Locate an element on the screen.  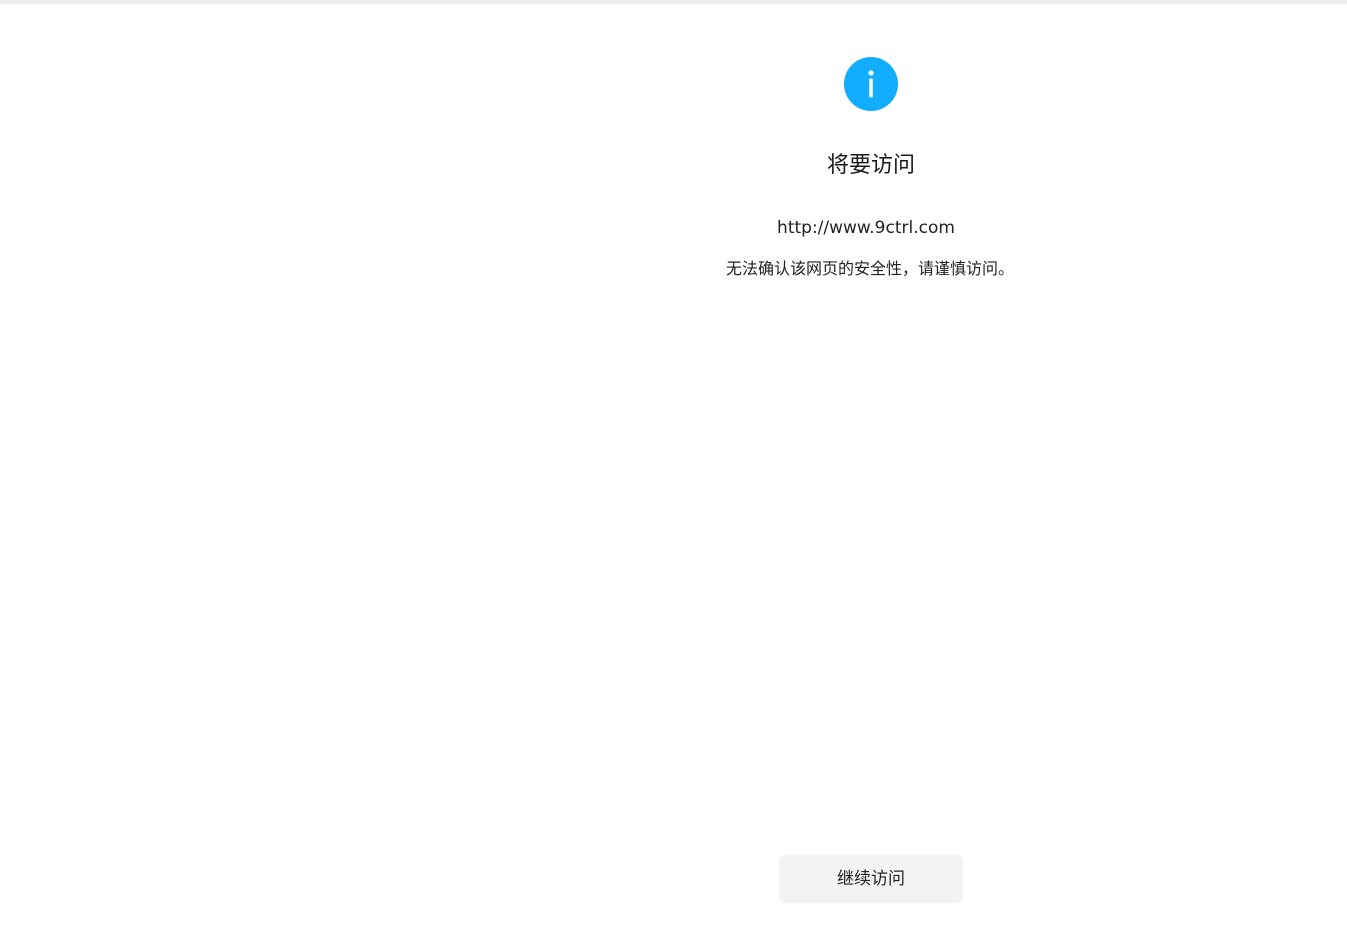
security-warning-text: 无法确认该网页的安全性，请谨慎访问。 is located at coordinates (869, 268).